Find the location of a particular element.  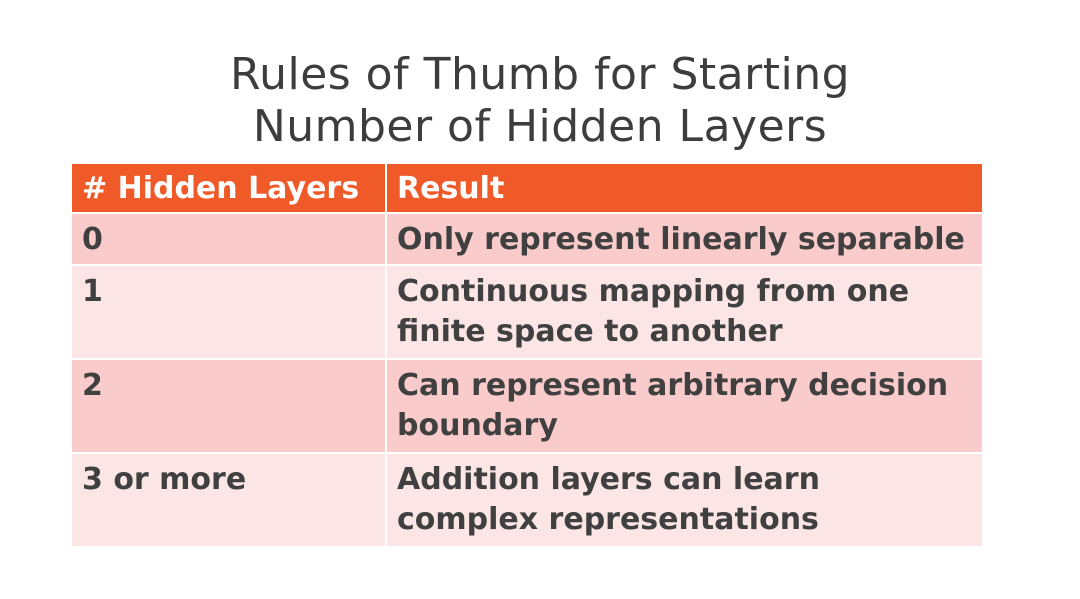

result-text-line: Continuous mapping from one is located at coordinates (653, 291).